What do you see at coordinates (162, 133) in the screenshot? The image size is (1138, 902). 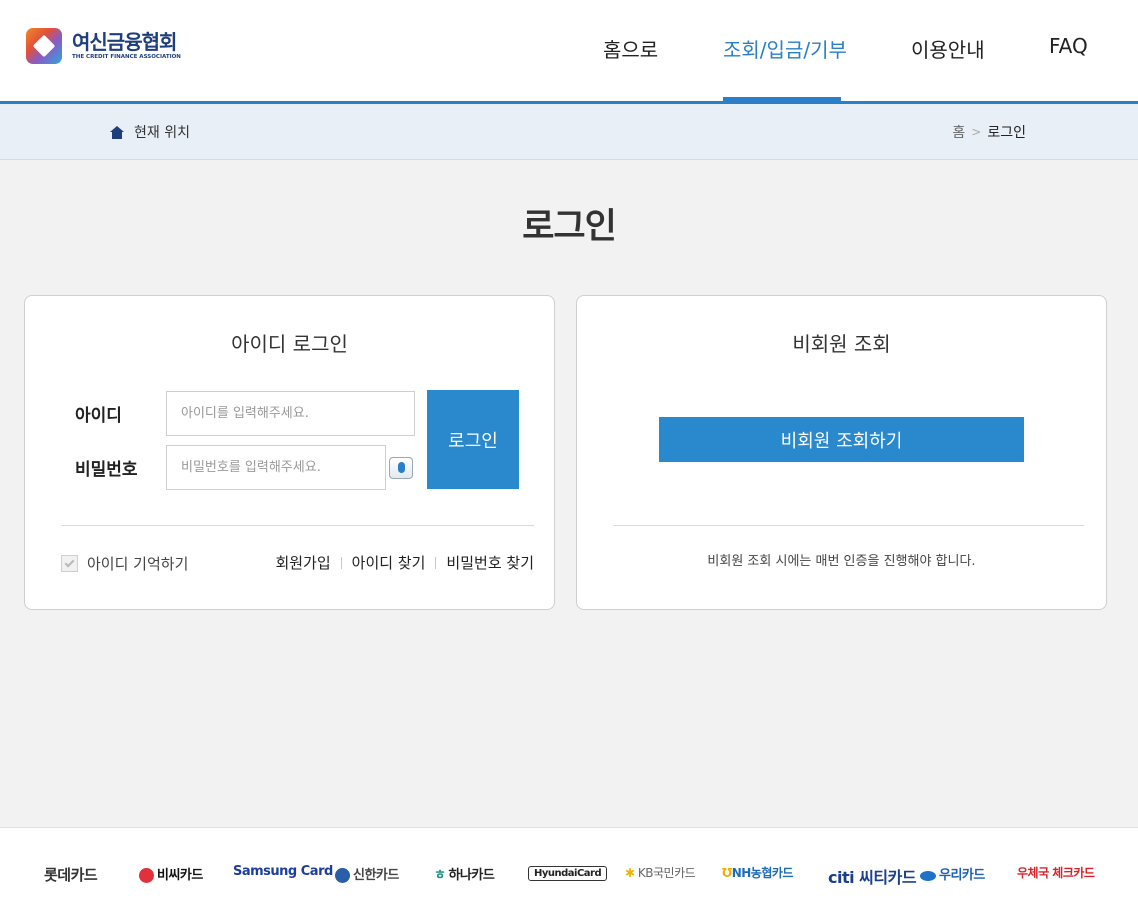 I see `current-location-label: 현재 위치` at bounding box center [162, 133].